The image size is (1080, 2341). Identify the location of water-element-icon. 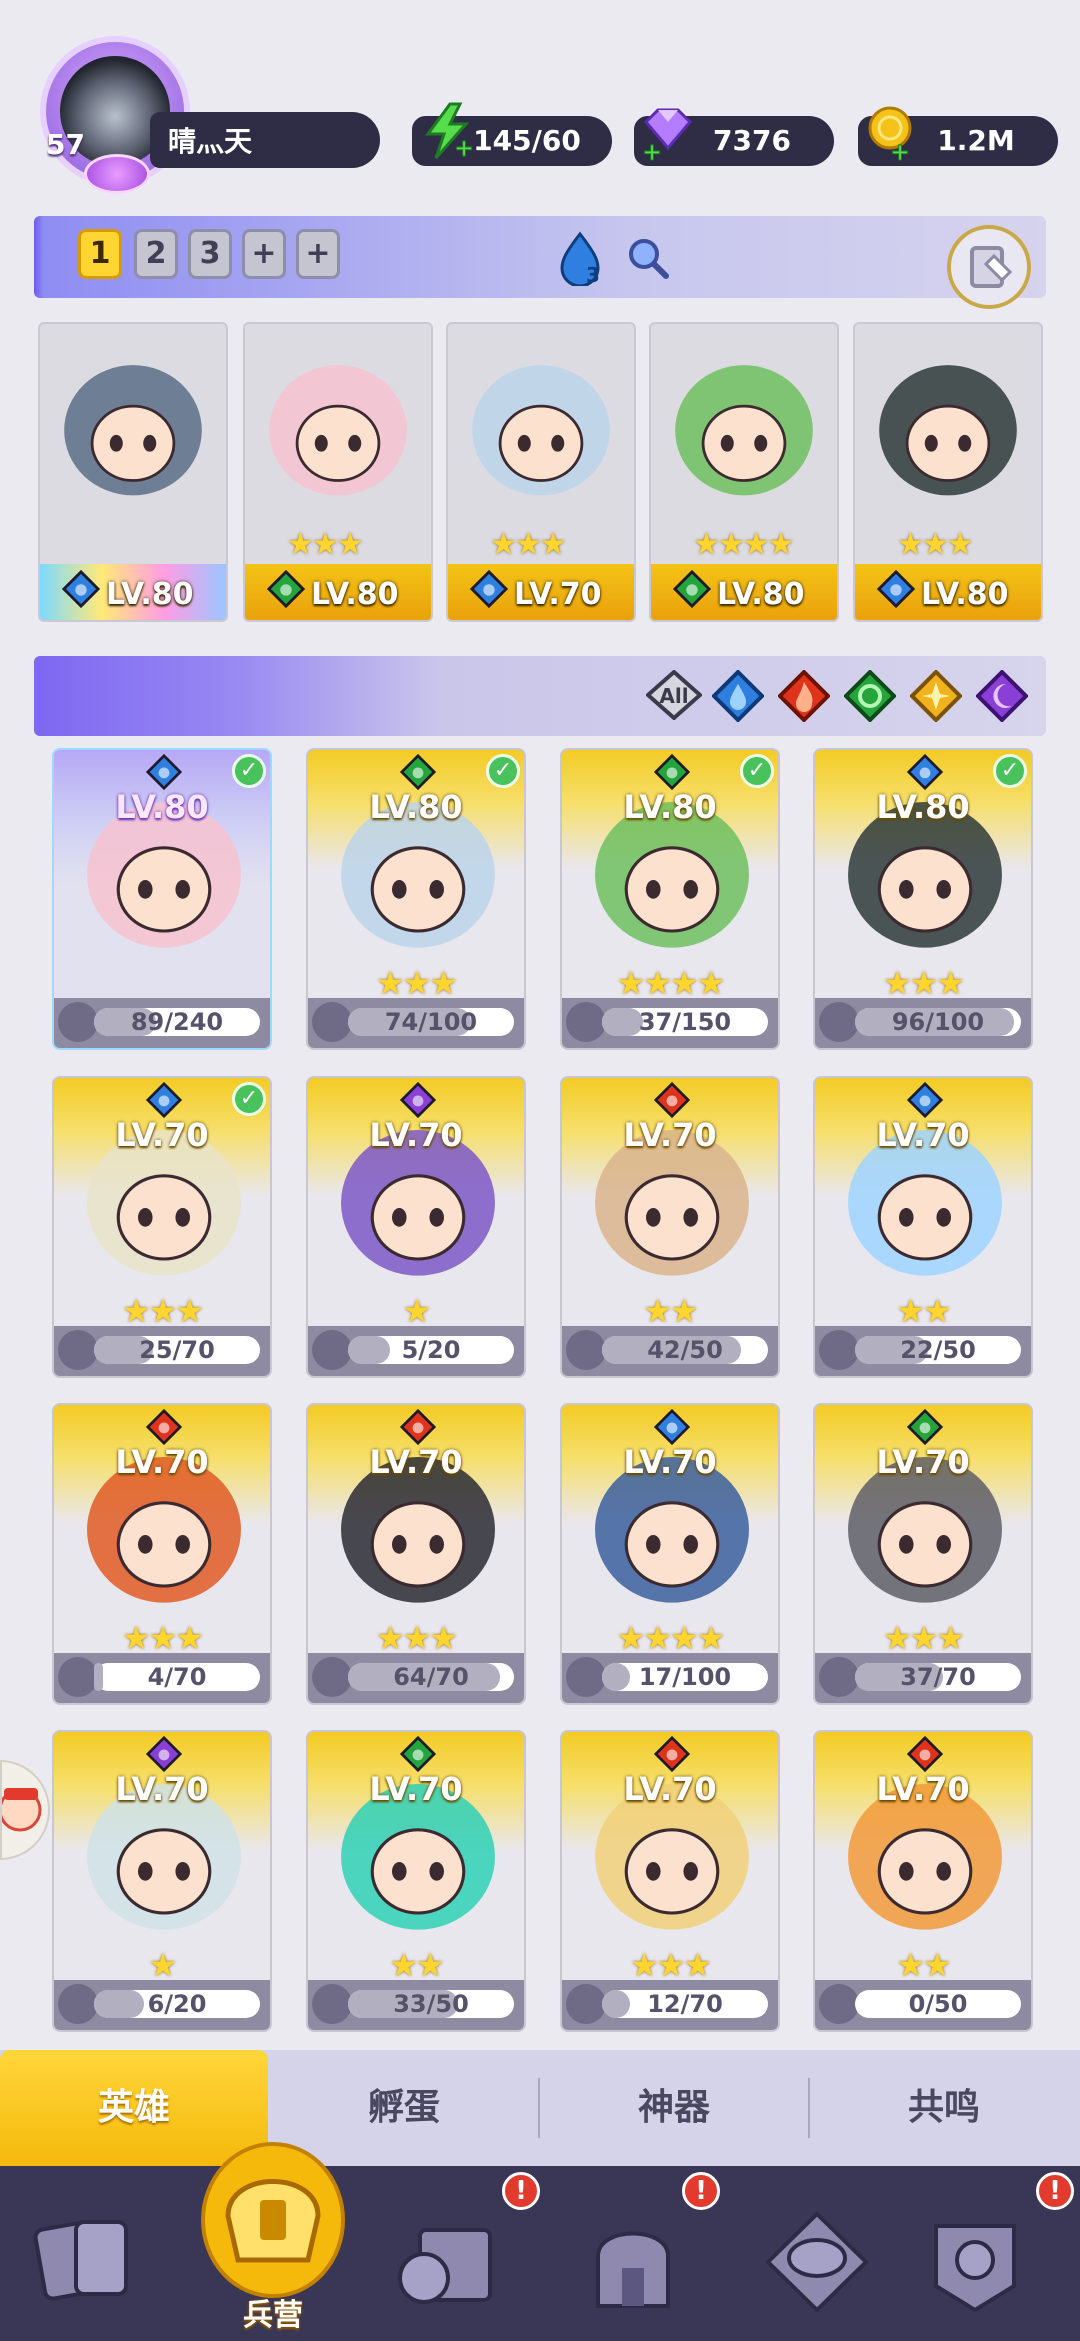
(164, 772).